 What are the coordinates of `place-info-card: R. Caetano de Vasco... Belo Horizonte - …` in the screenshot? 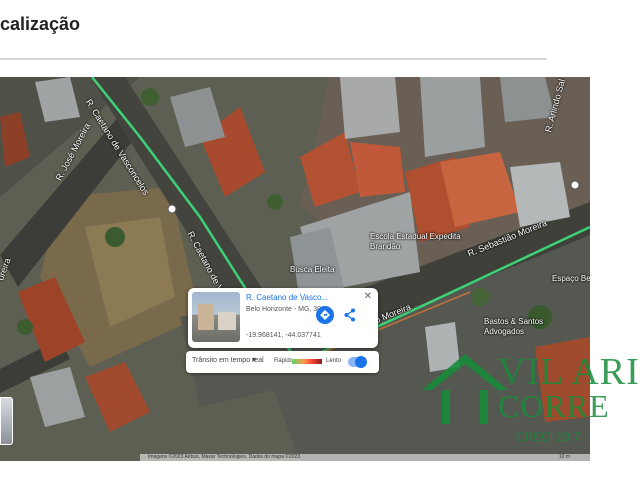 It's located at (283, 318).